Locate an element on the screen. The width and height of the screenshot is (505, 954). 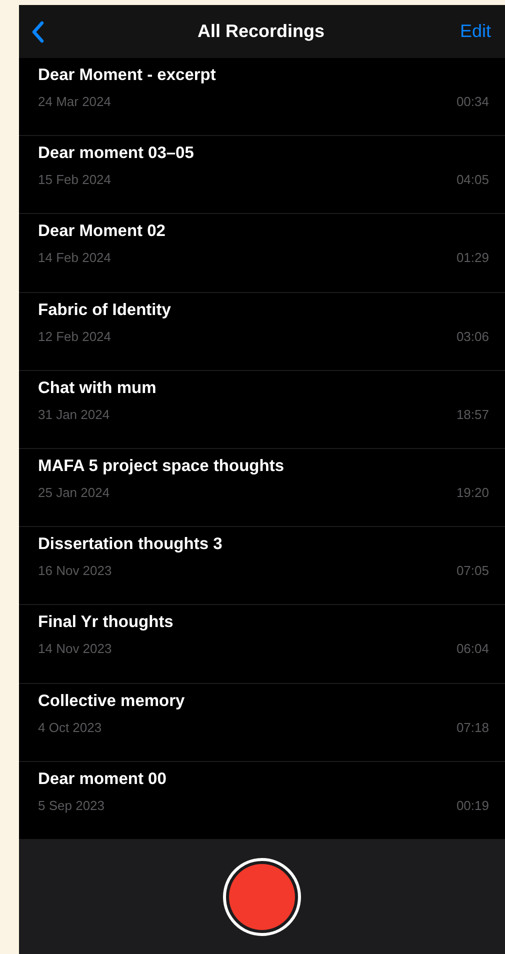
recording-title: Collective memory is located at coordinates (112, 701).